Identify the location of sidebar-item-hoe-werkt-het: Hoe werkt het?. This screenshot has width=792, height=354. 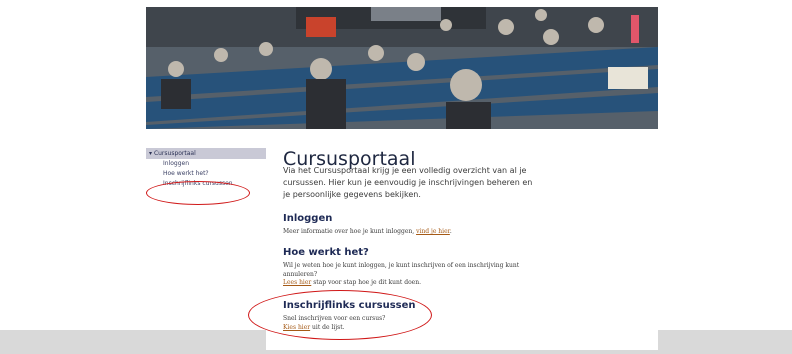
(206, 174).